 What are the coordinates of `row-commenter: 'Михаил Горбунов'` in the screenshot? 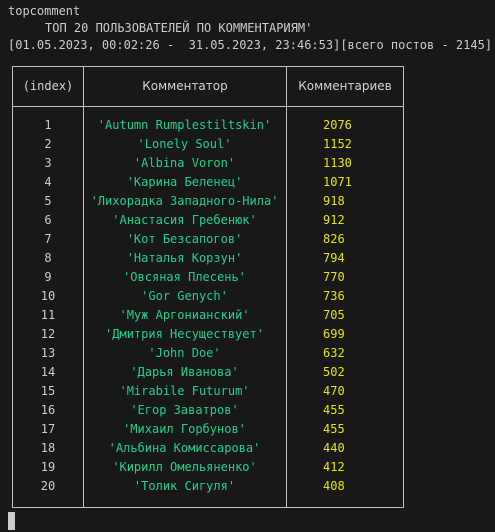 It's located at (184, 429).